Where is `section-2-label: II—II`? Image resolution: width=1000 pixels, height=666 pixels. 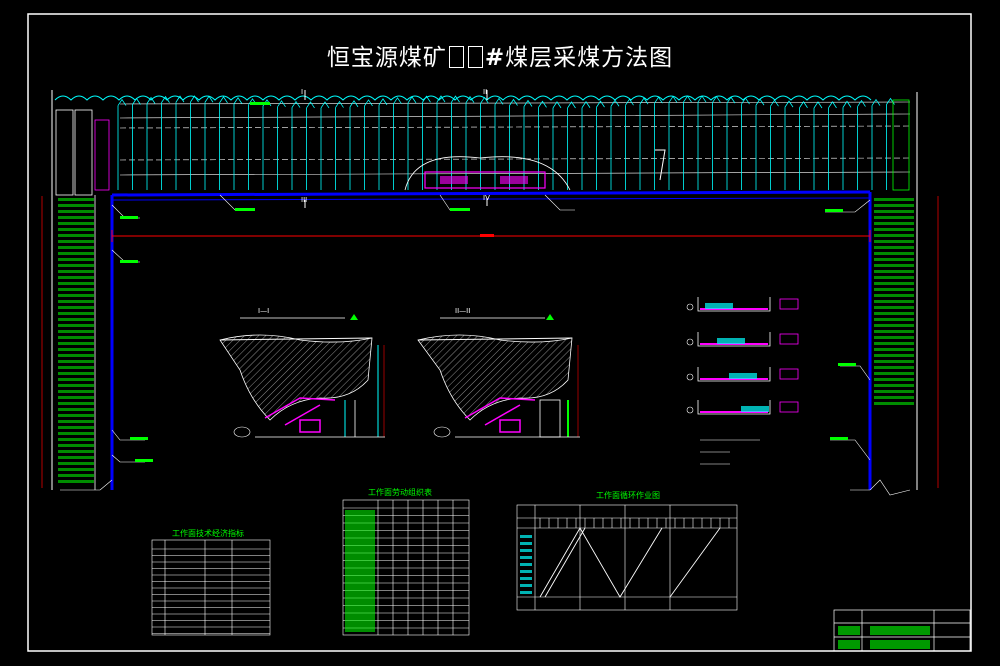
section-2-label: II—II is located at coordinates (463, 311).